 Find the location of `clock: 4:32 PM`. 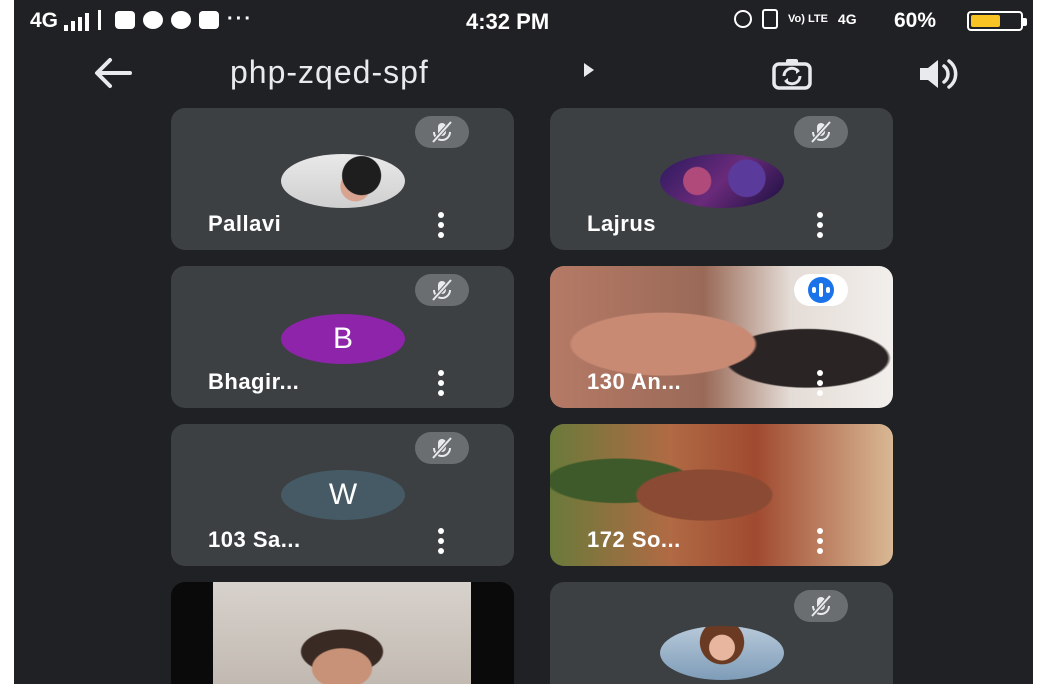

clock: 4:32 PM is located at coordinates (508, 21).